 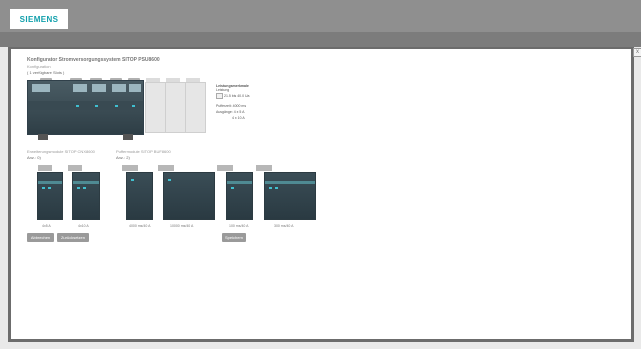 I want to click on extension-module-4x10-image, so click(x=86, y=196).